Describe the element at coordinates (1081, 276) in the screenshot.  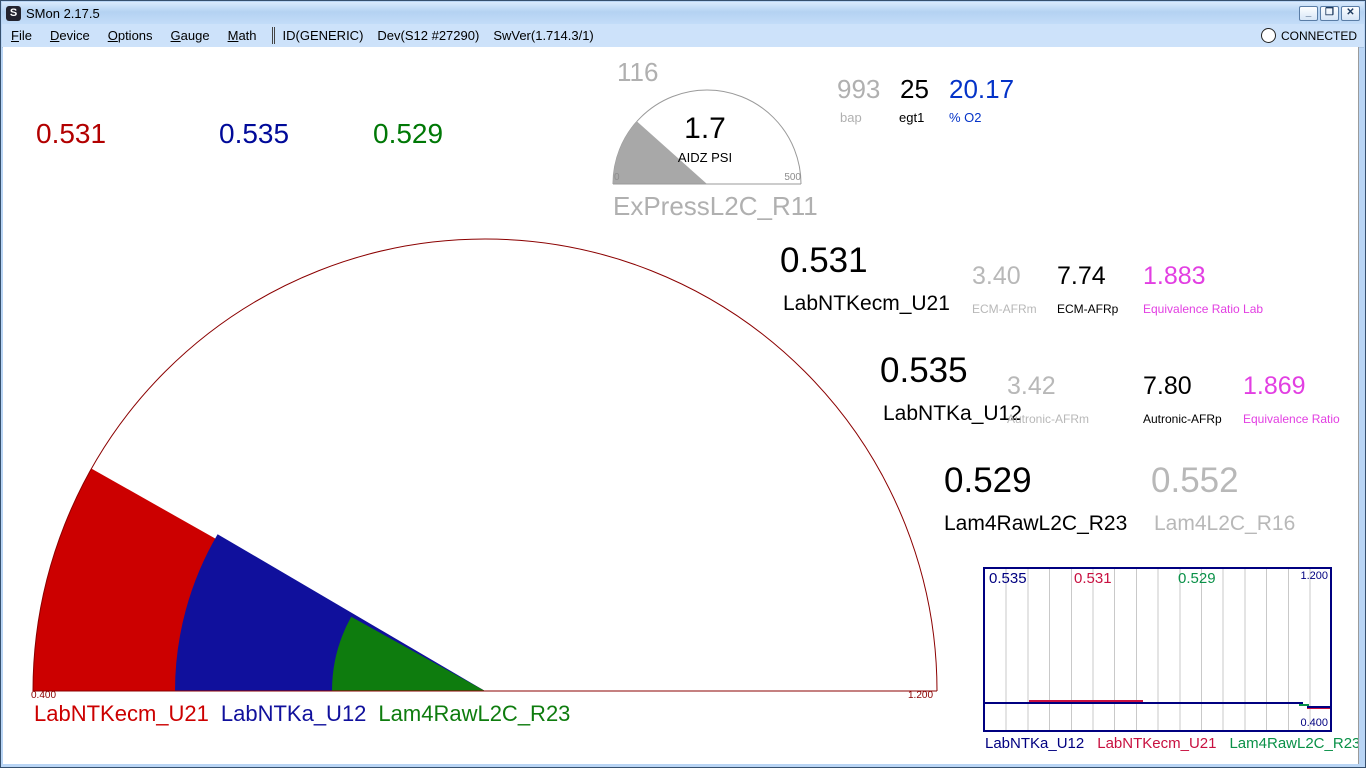
I see `row1-ecm-afrp-value: 7.74` at that location.